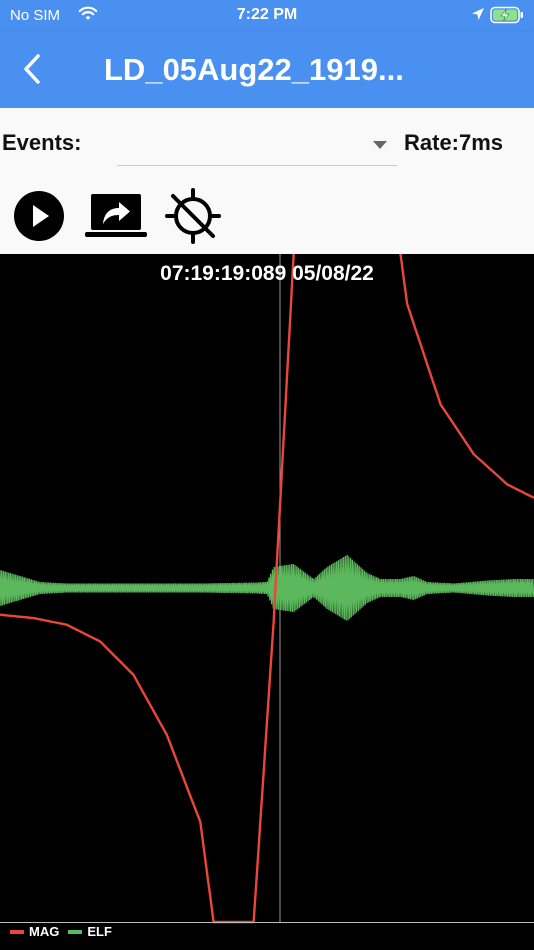 This screenshot has height=950, width=534. I want to click on back-button, so click(34, 69).